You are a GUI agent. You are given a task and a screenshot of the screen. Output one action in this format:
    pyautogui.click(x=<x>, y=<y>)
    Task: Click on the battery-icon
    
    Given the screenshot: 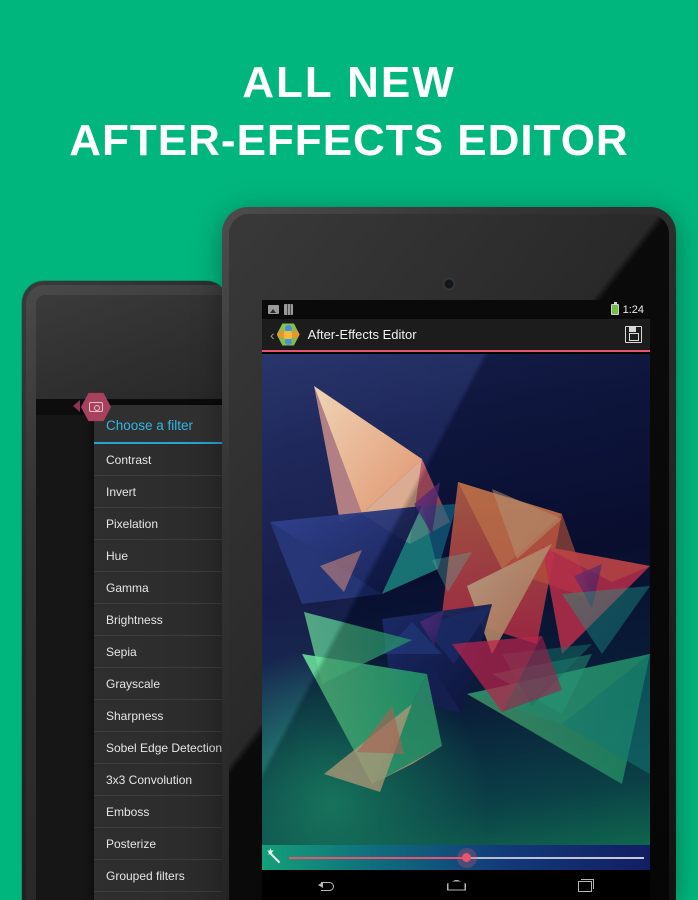 What is the action you would take?
    pyautogui.click(x=614, y=308)
    